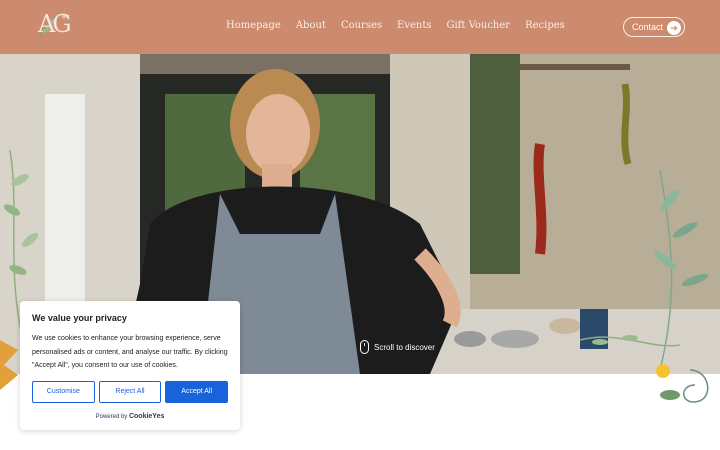 Image resolution: width=720 pixels, height=450 pixels. Describe the element at coordinates (545, 25) in the screenshot. I see `nav-recipes: Recipes` at that location.